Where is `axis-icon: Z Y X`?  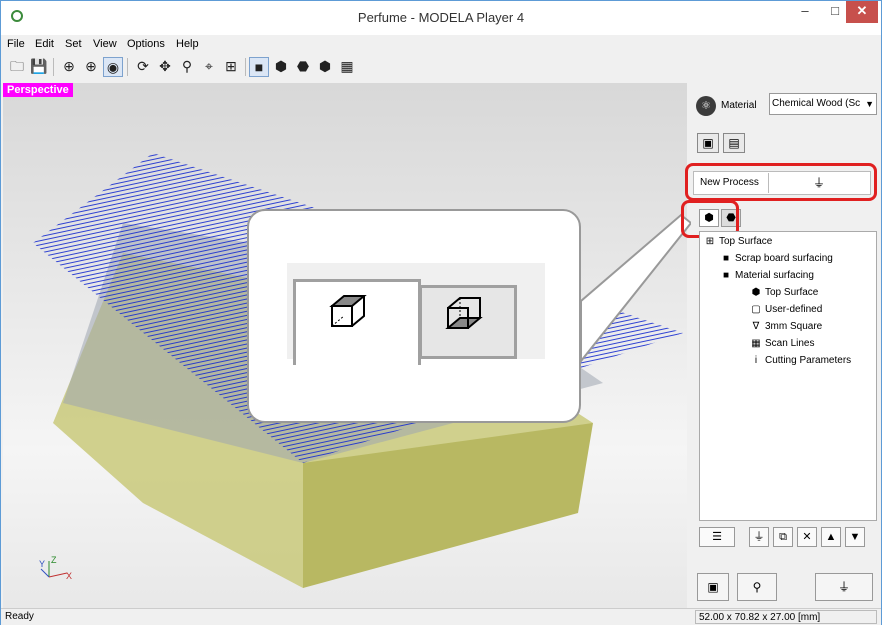
axis-icon: Z Y X is located at coordinates (55, 568).